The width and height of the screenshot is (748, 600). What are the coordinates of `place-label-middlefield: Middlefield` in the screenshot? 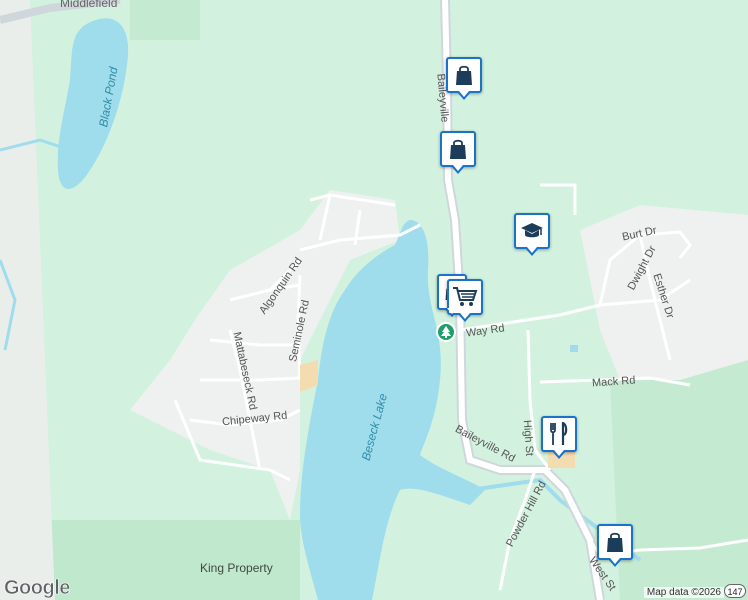 It's located at (89, 5).